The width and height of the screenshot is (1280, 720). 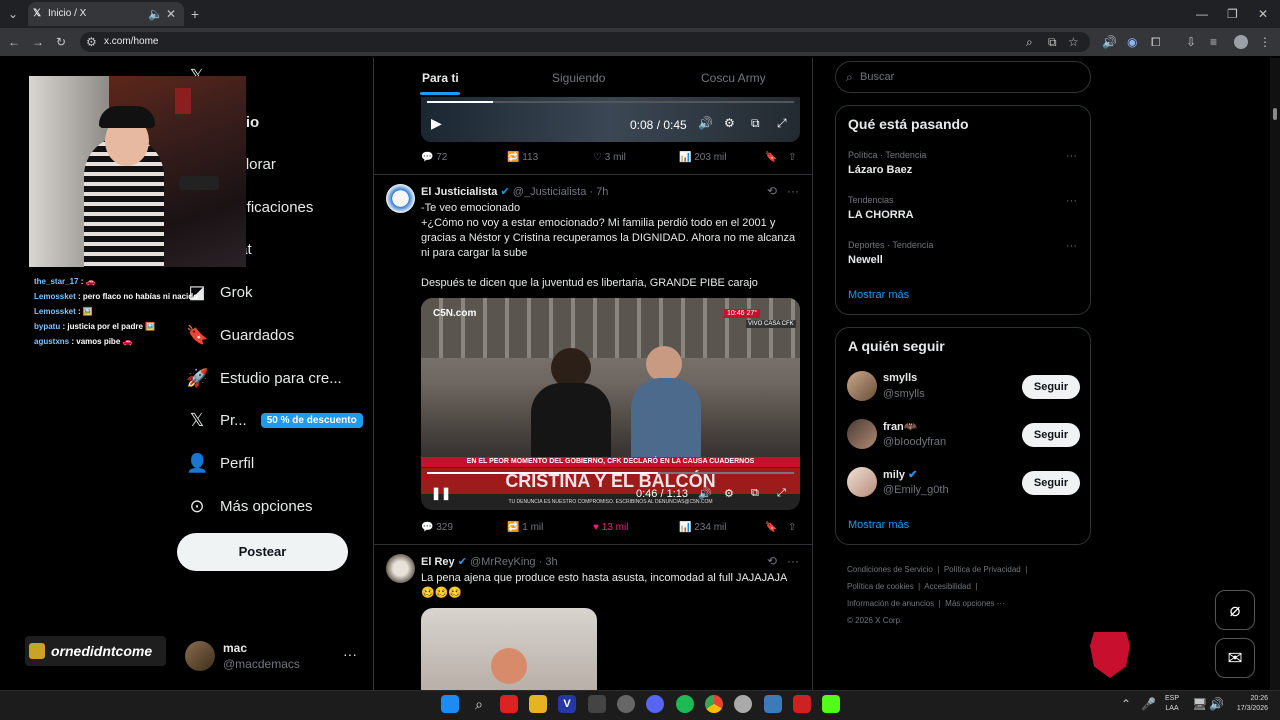 I want to click on tab-audio-icon: 🔈, so click(x=155, y=14).